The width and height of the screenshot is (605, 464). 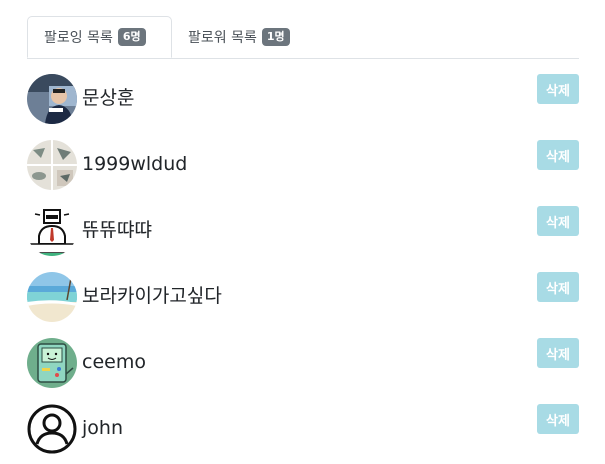 I want to click on tab-followers: 팔로워 목록 1명, so click(x=242, y=36).